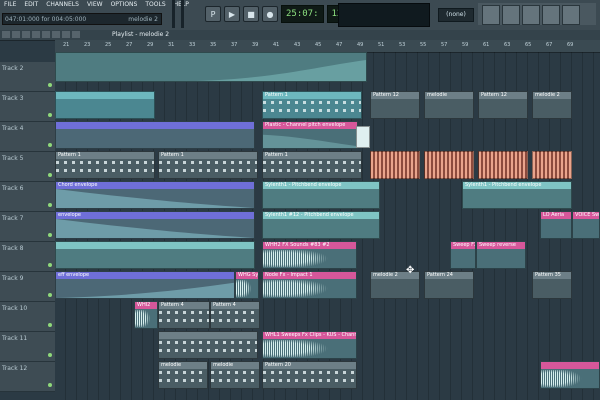 This screenshot has width=600, height=400. Describe the element at coordinates (321, 225) in the screenshot. I see `automation-clip: Sylenth1 #12 - Pitchbend envelope` at that location.